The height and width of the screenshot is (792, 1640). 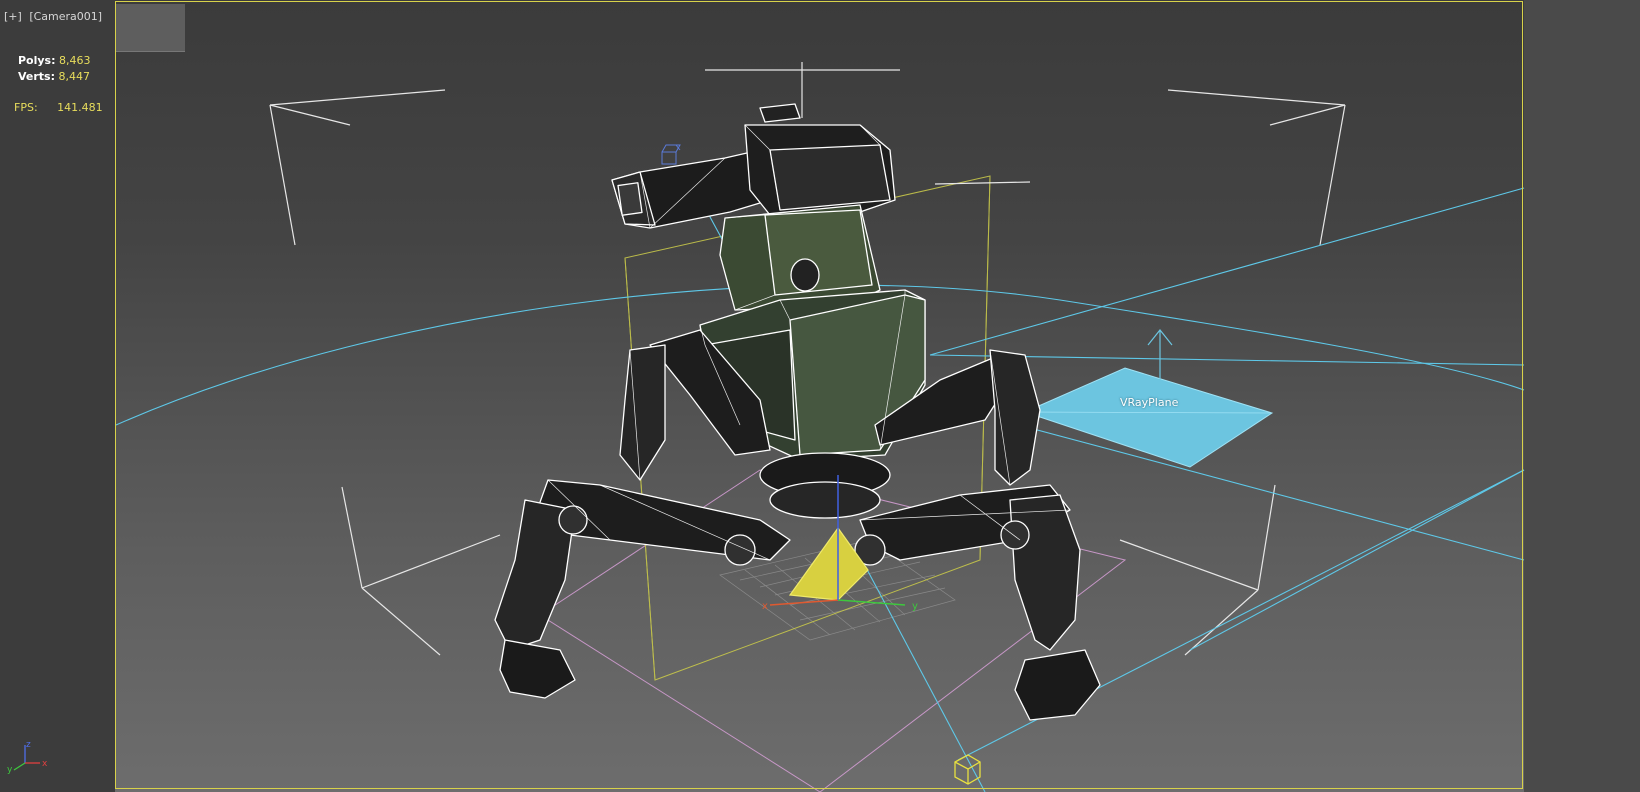 I want to click on stats-fps: FPS: 141.481, so click(x=58, y=108).